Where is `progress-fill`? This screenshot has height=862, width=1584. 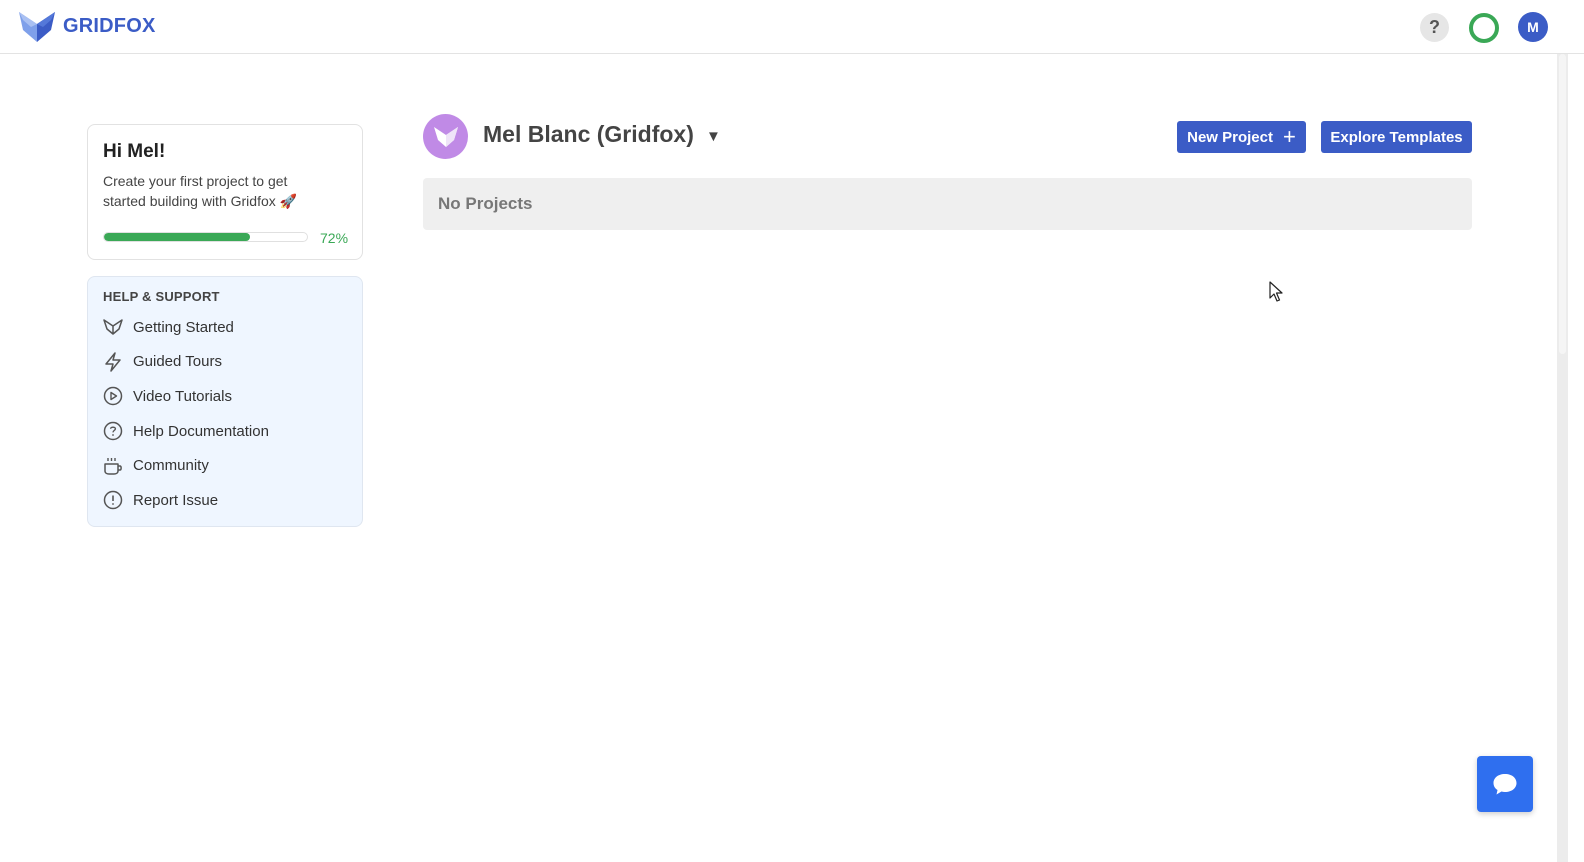 progress-fill is located at coordinates (177, 237).